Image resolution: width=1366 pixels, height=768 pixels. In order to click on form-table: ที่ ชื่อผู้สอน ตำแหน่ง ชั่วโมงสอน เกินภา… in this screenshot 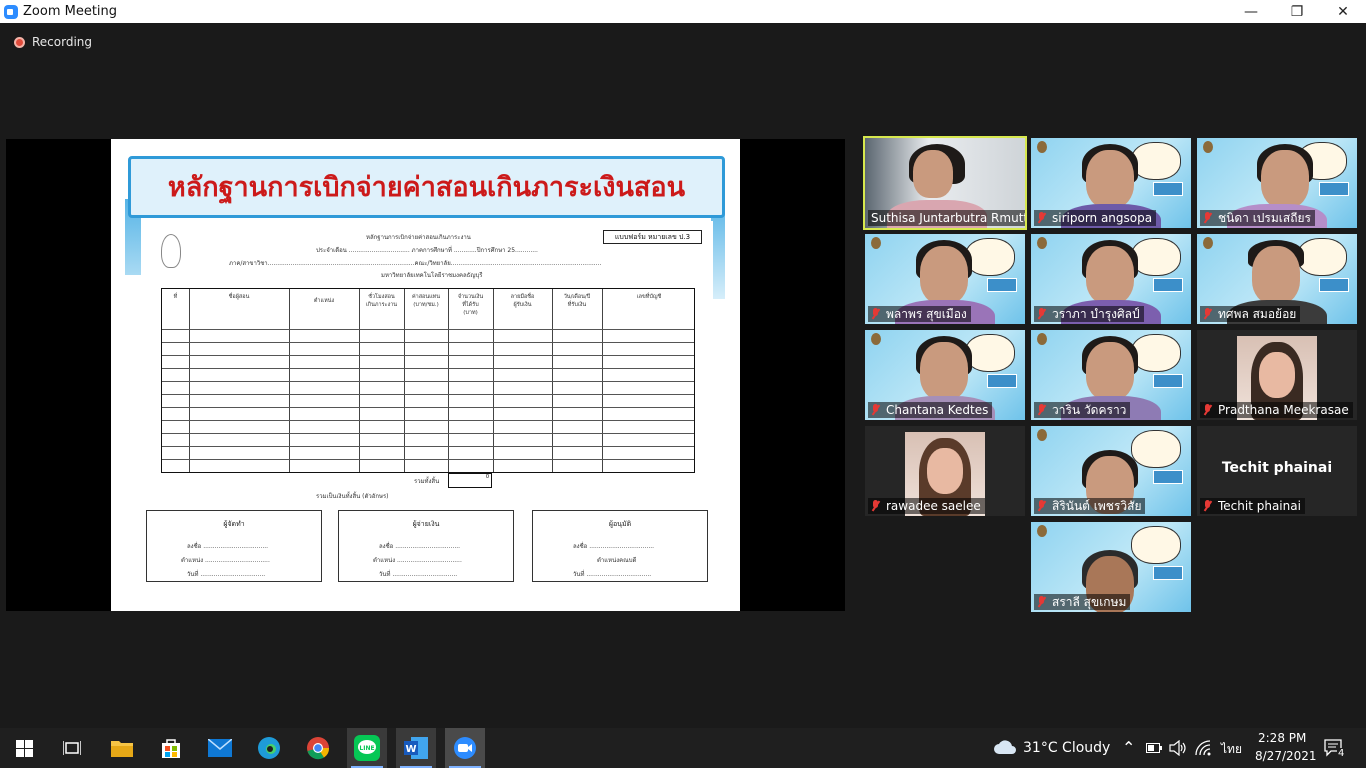, I will do `click(428, 380)`.